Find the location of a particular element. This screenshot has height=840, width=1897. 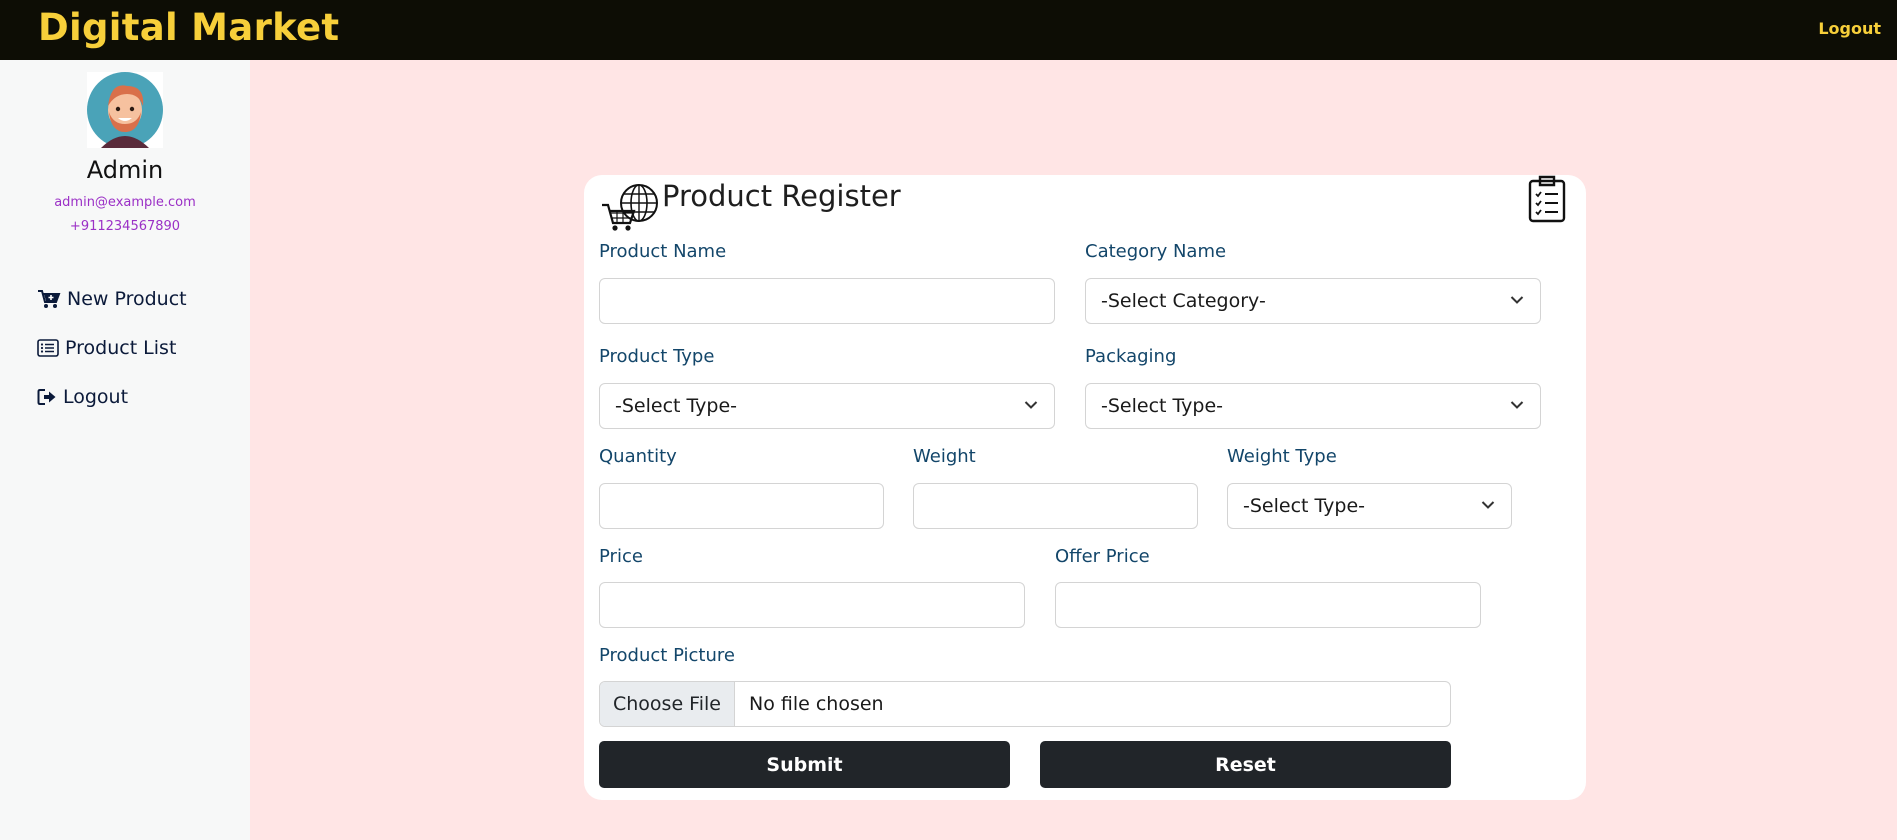

cart-plus-icon is located at coordinates (49, 299).